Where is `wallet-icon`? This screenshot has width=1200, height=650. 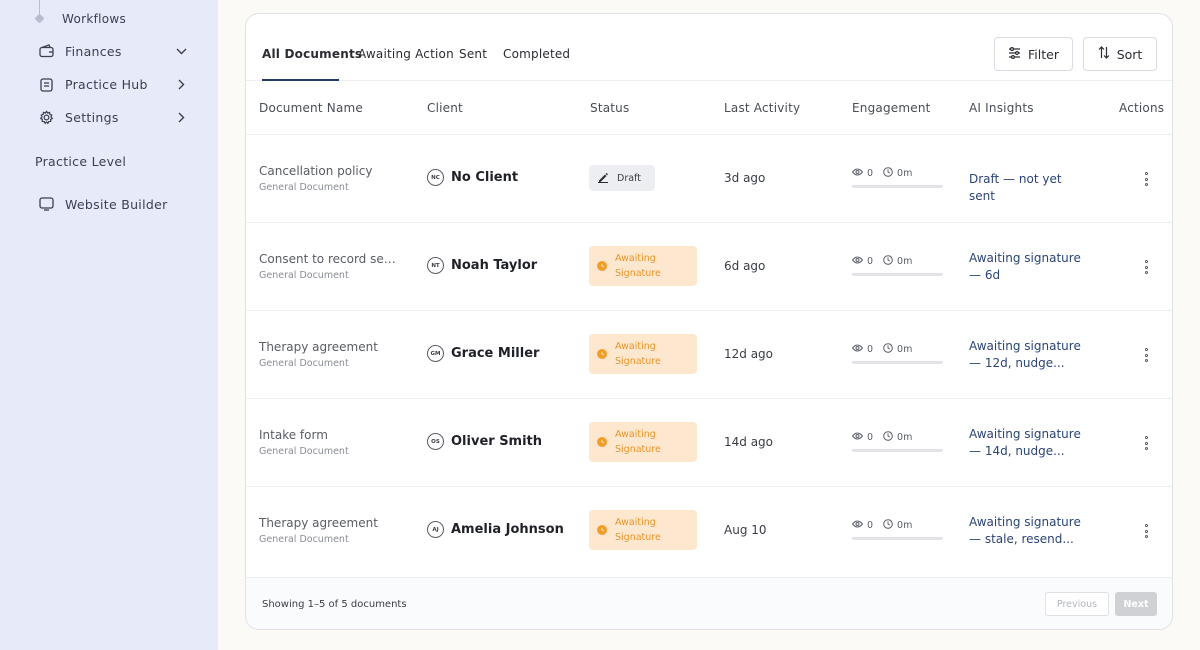
wallet-icon is located at coordinates (46, 51).